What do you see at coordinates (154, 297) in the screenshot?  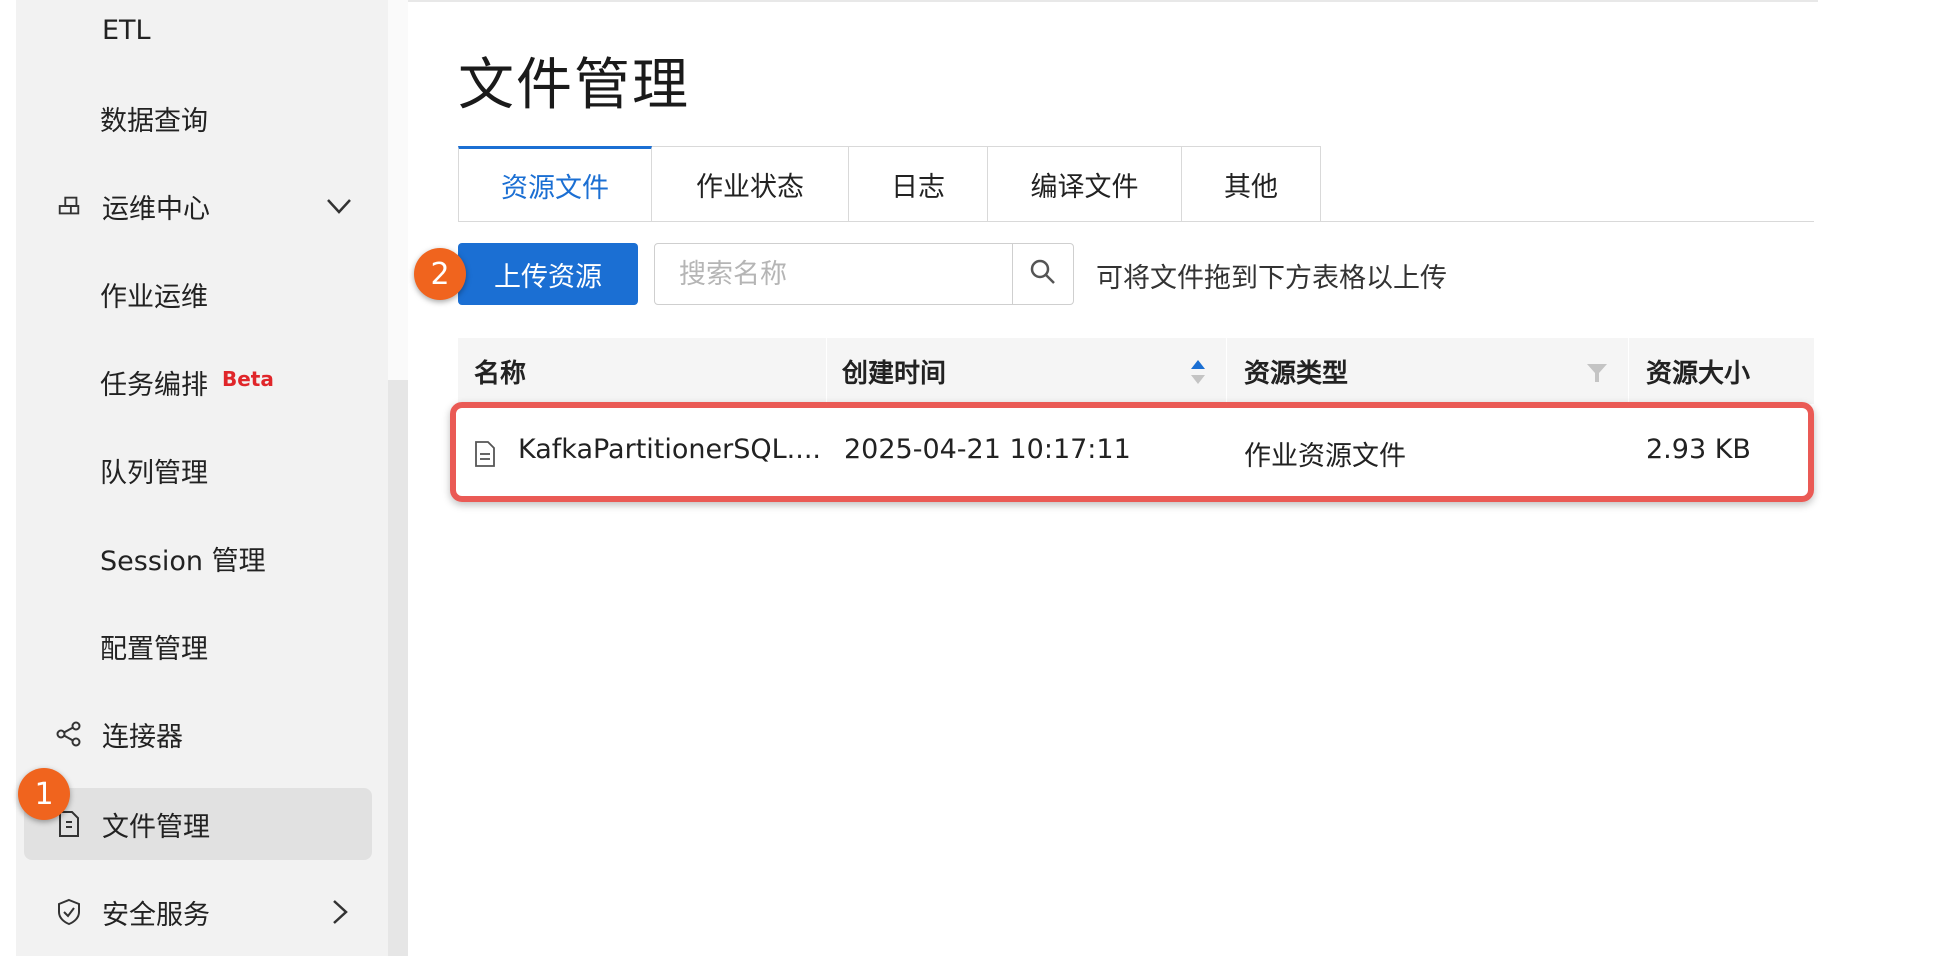 I see `sidebar-item-label: 作业运维` at bounding box center [154, 297].